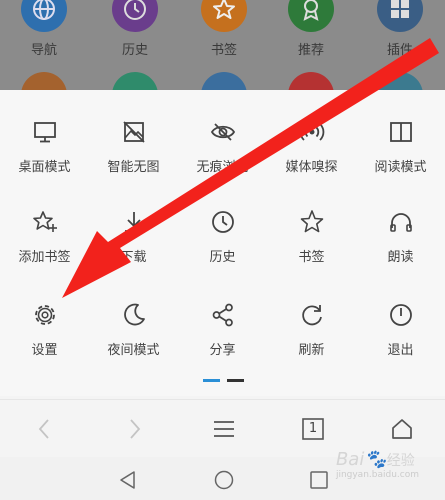  I want to click on shortcut-bookmarks: 书签, so click(224, 29).